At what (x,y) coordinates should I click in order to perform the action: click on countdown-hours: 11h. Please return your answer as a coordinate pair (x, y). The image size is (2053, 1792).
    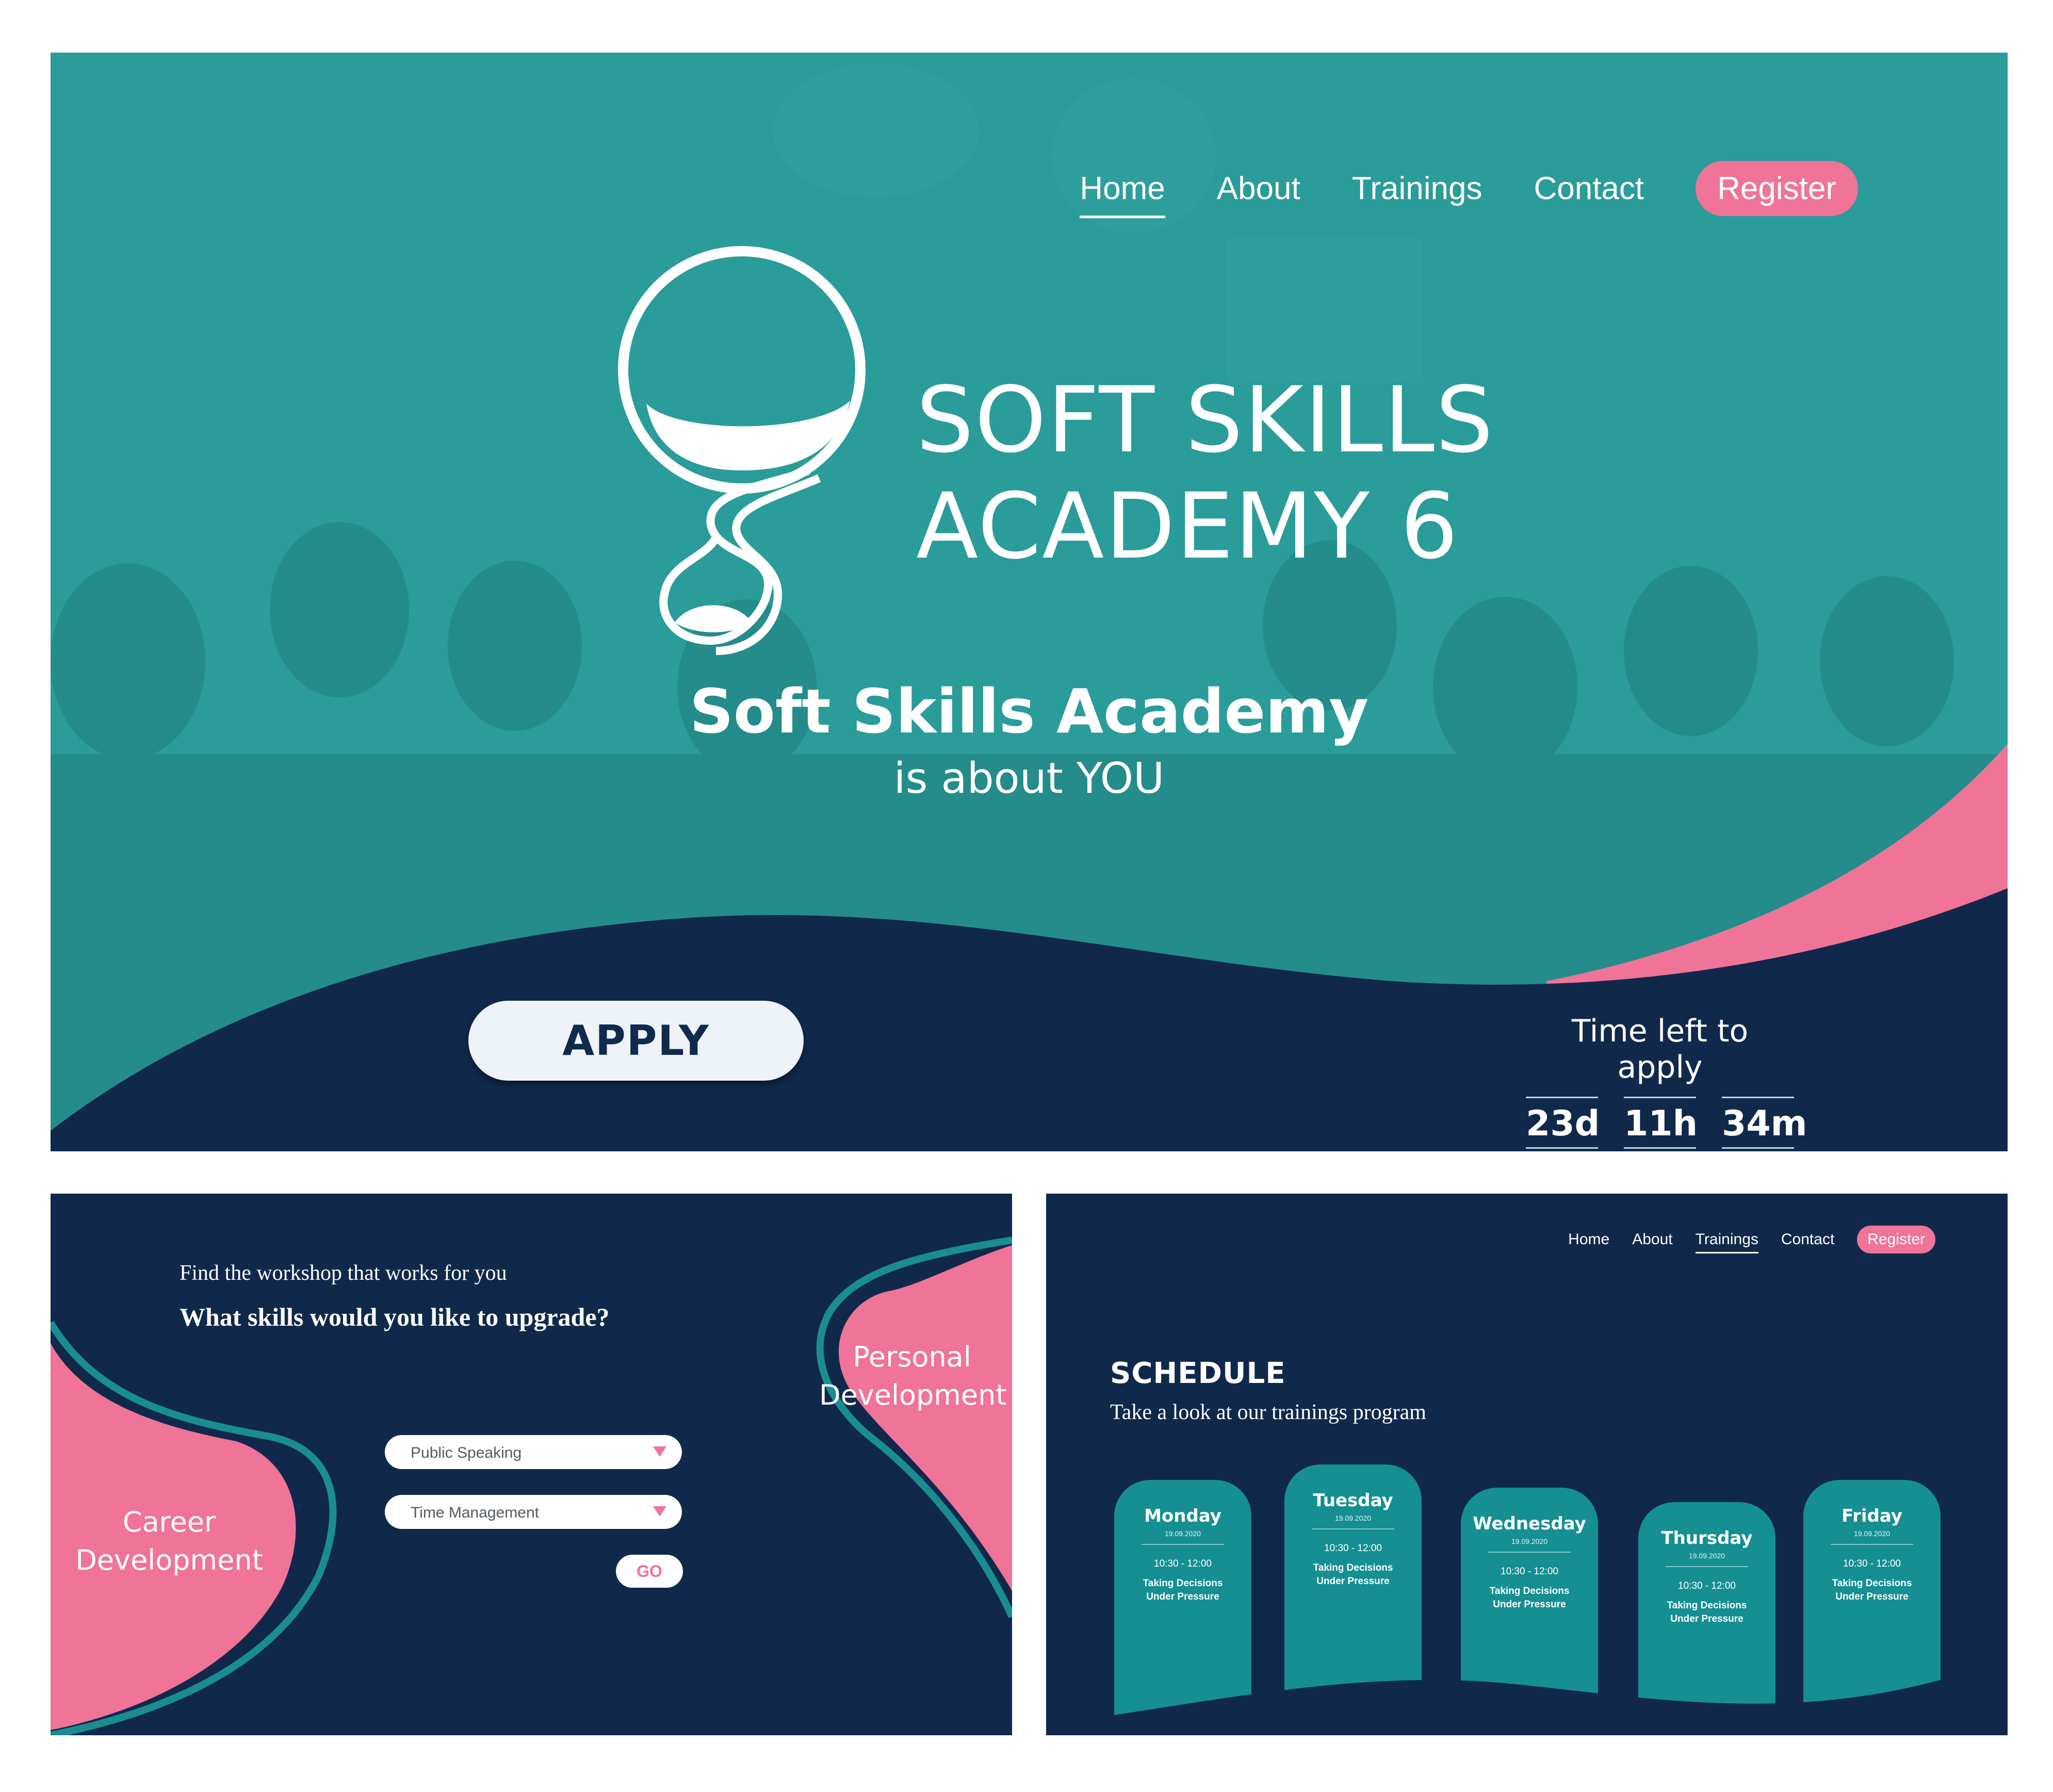
    Looking at the image, I should click on (1661, 1123).